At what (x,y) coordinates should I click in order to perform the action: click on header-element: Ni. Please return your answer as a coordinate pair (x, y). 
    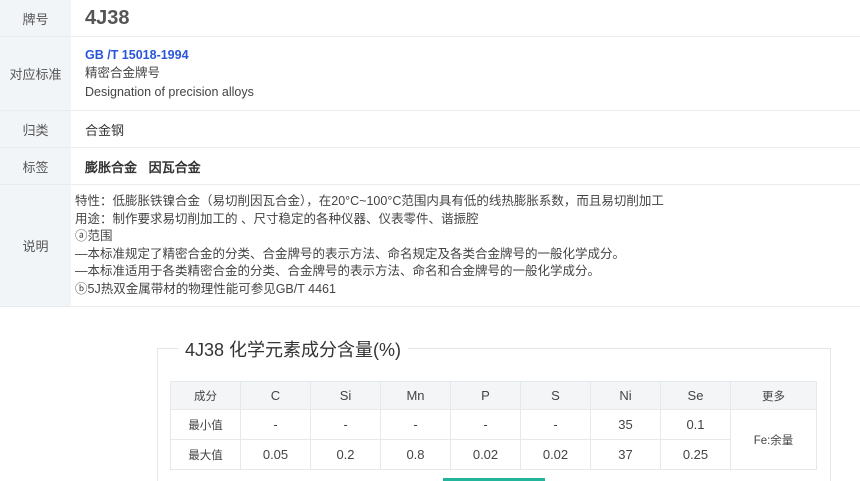
    Looking at the image, I should click on (625, 395).